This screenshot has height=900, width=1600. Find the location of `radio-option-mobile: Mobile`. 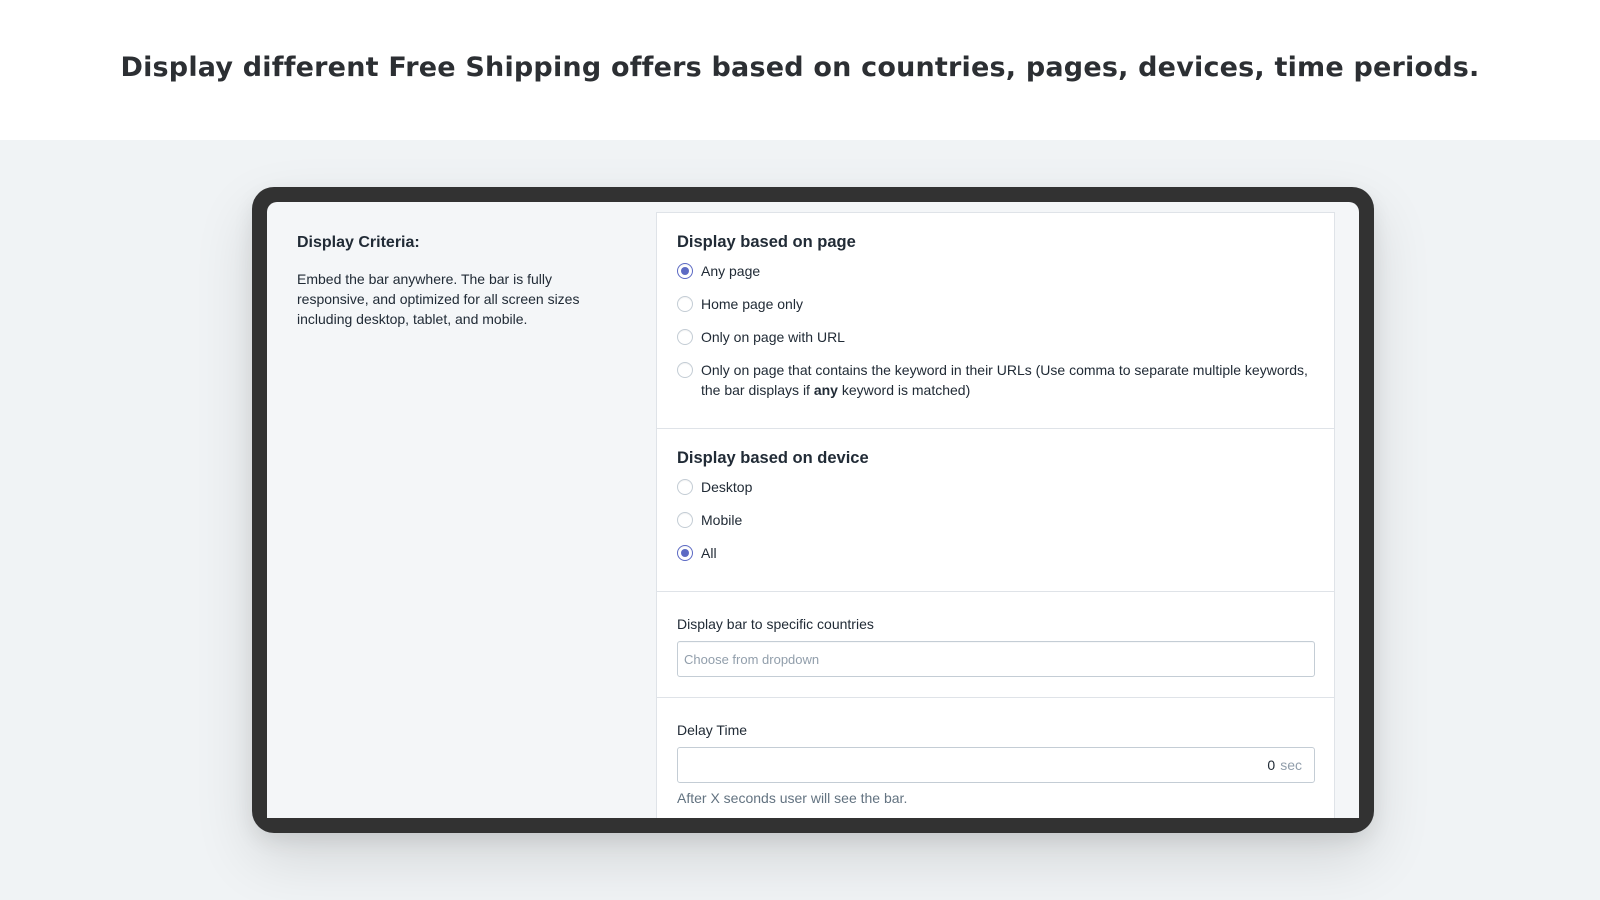

radio-option-mobile: Mobile is located at coordinates (995, 520).